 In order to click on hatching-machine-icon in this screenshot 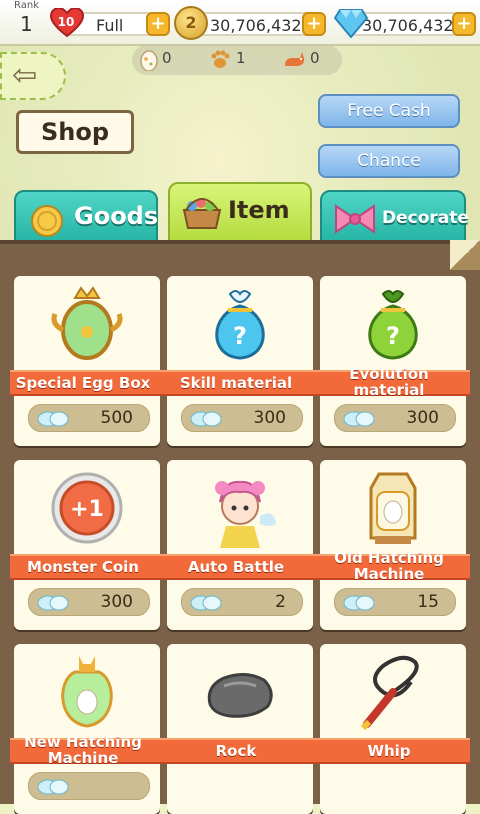, I will do `click(393, 508)`.